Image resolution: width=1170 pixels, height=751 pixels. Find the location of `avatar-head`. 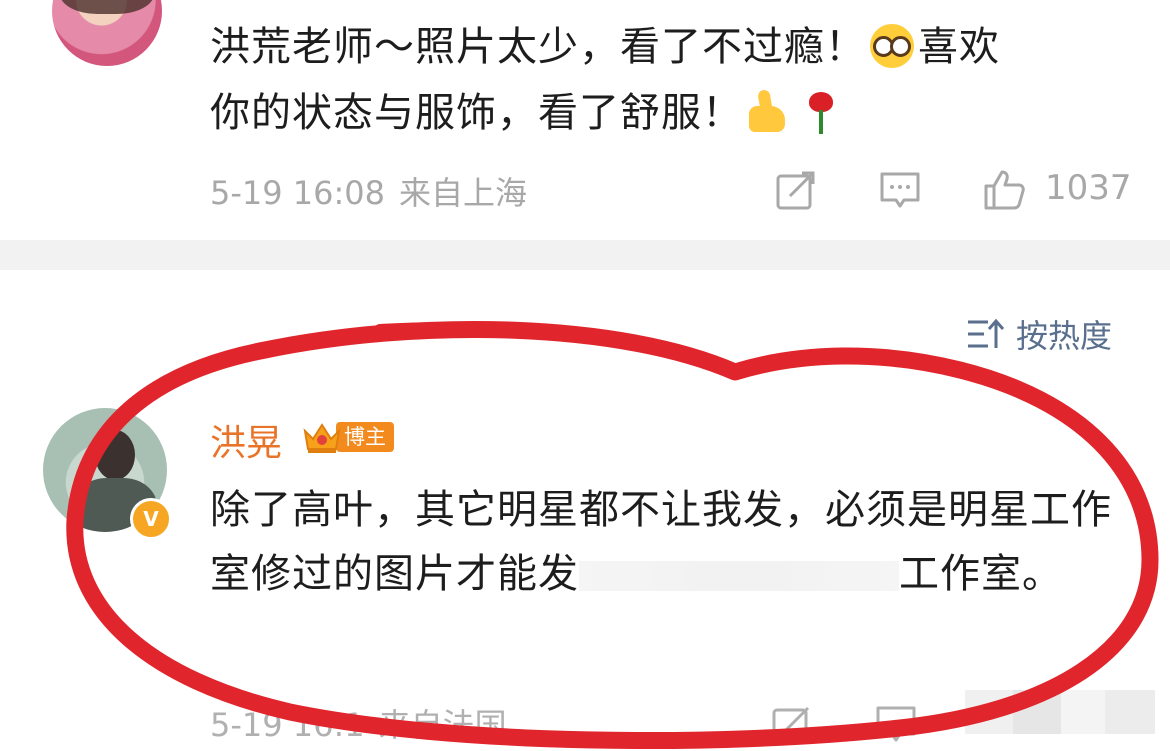

avatar-head is located at coordinates (115, 455).